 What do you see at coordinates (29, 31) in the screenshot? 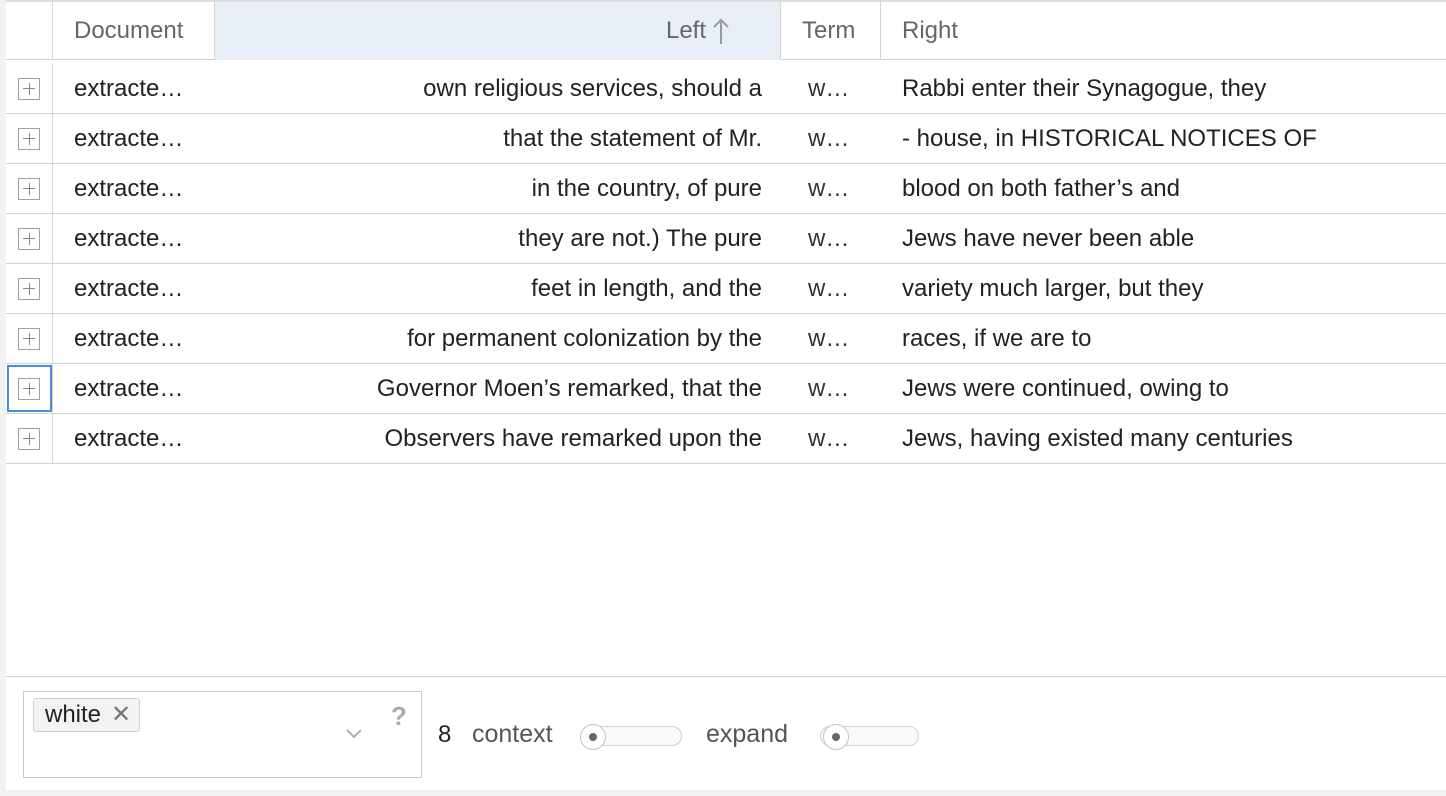
I see `header-expander-column` at bounding box center [29, 31].